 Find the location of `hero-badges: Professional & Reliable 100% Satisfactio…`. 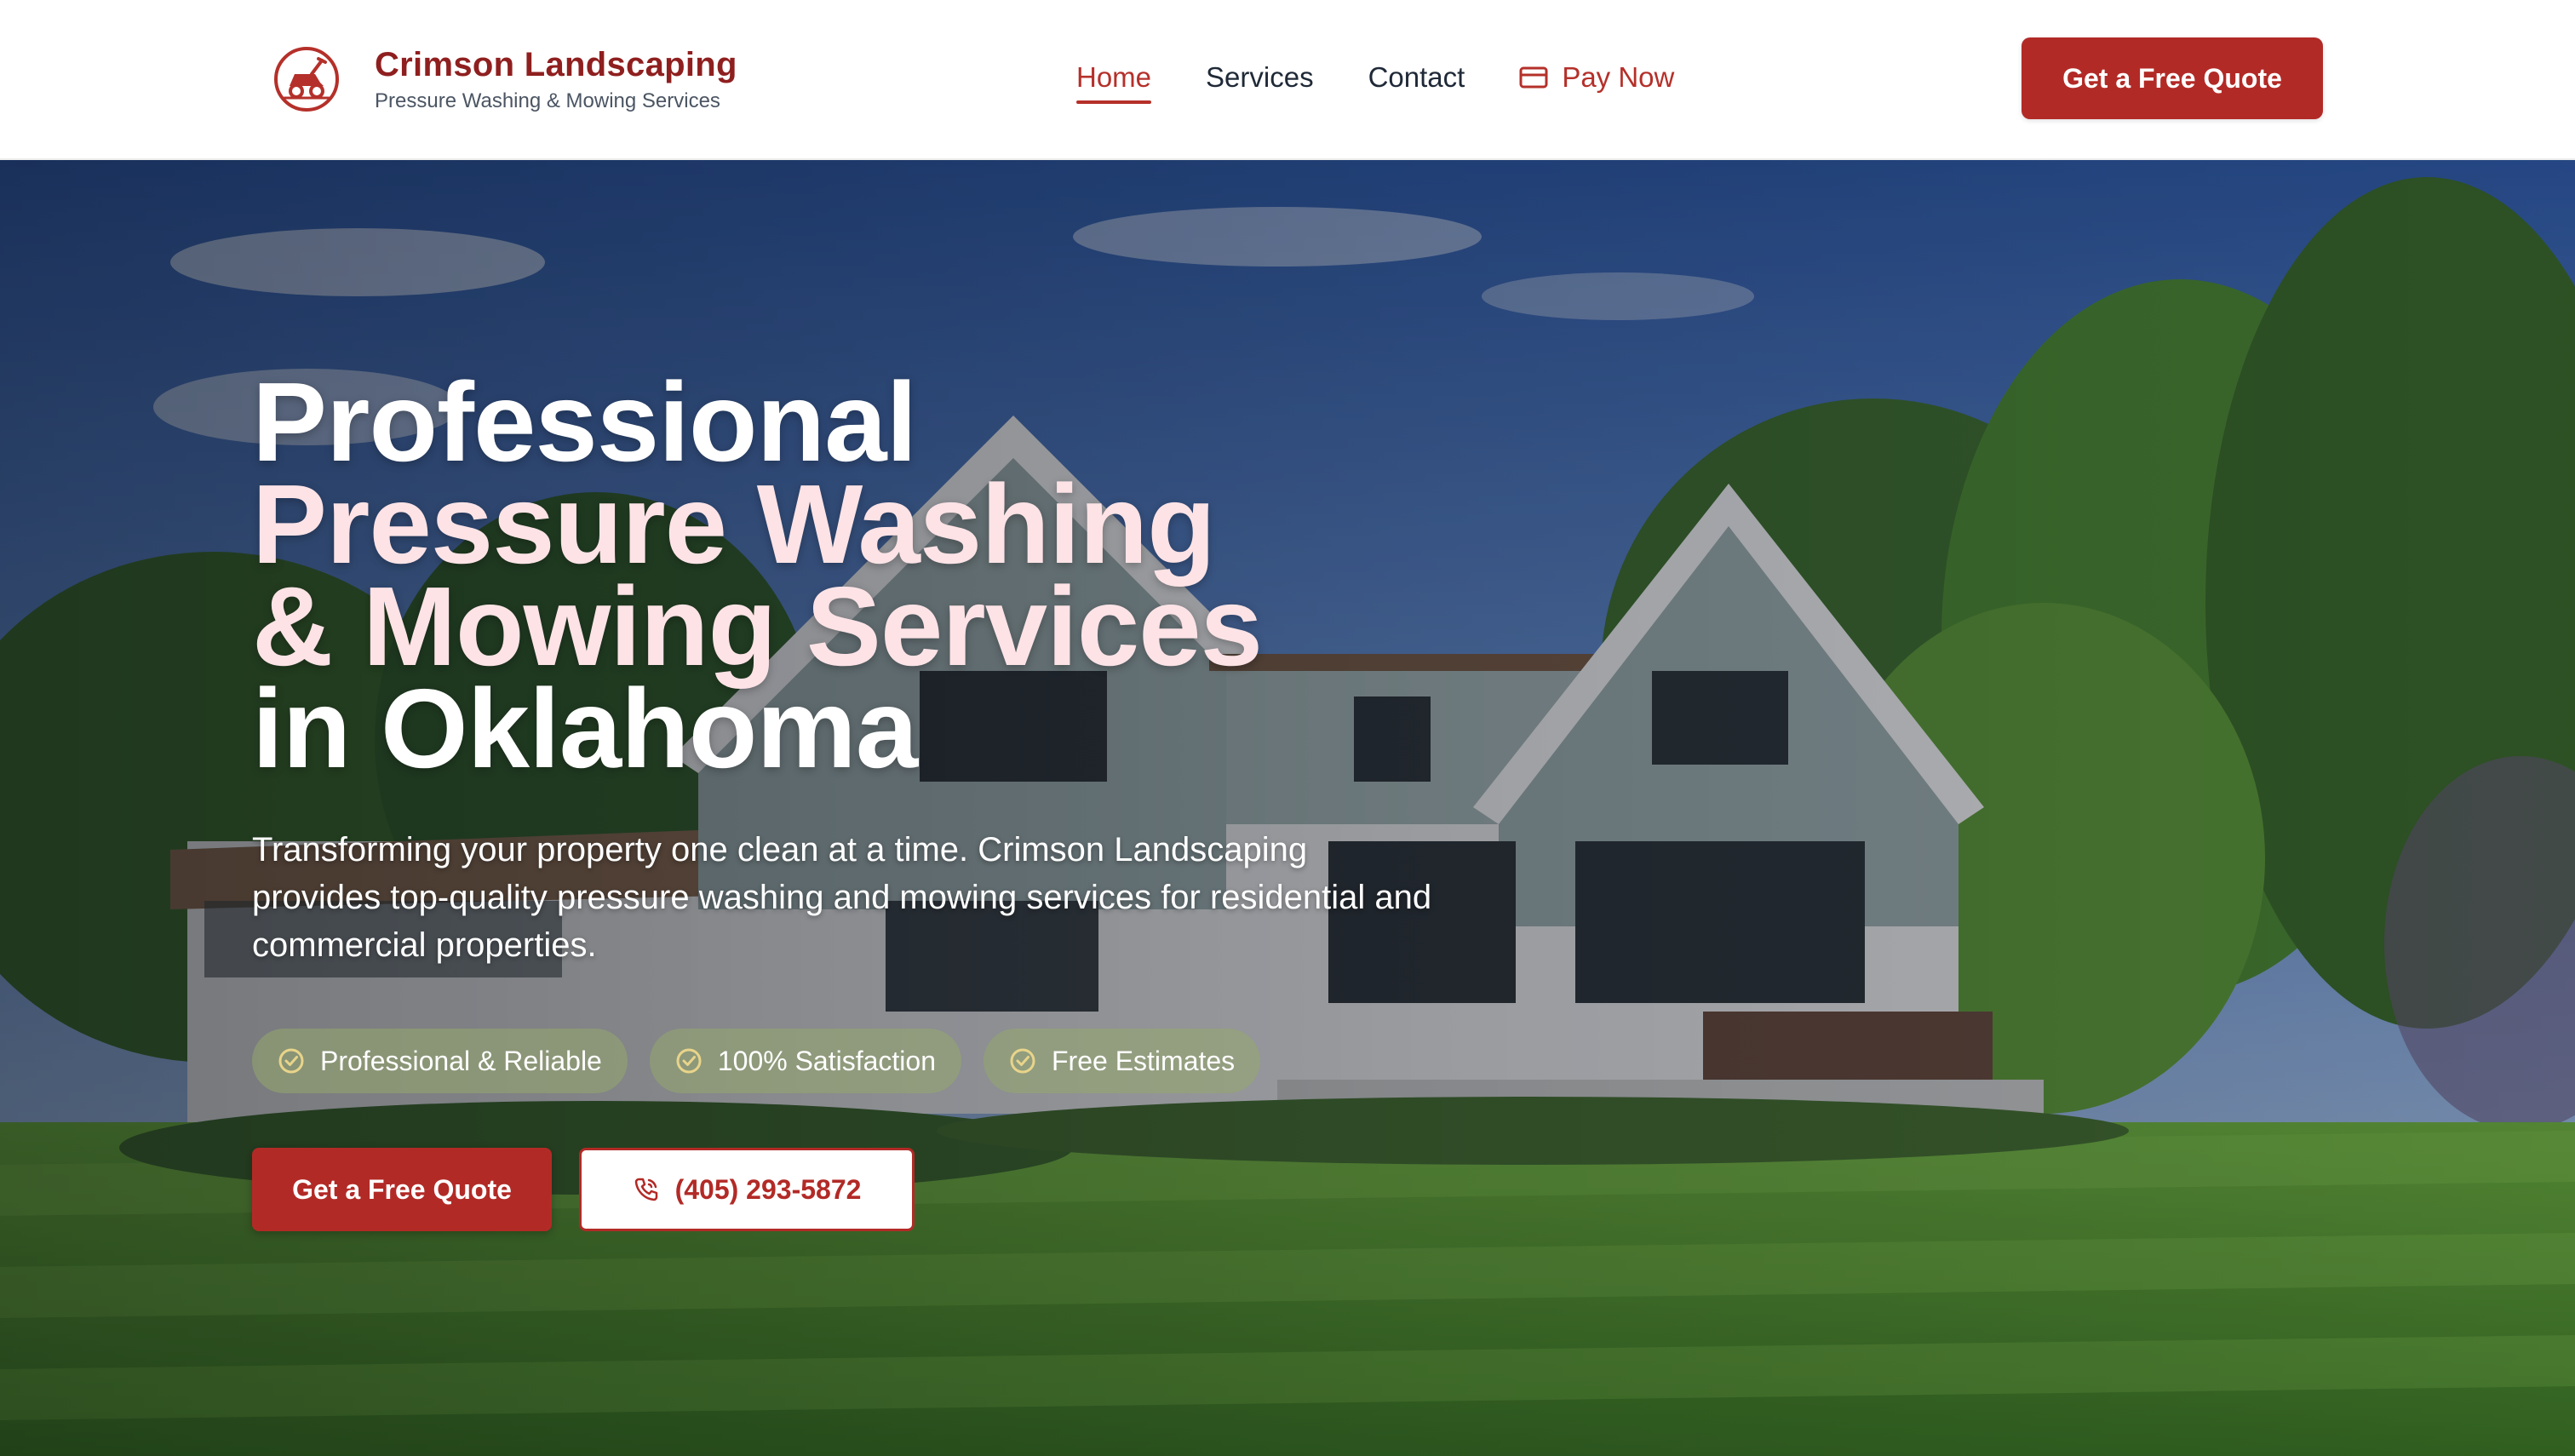

hero-badges: Professional & Reliable 100% Satisfactio… is located at coordinates (767, 1061).